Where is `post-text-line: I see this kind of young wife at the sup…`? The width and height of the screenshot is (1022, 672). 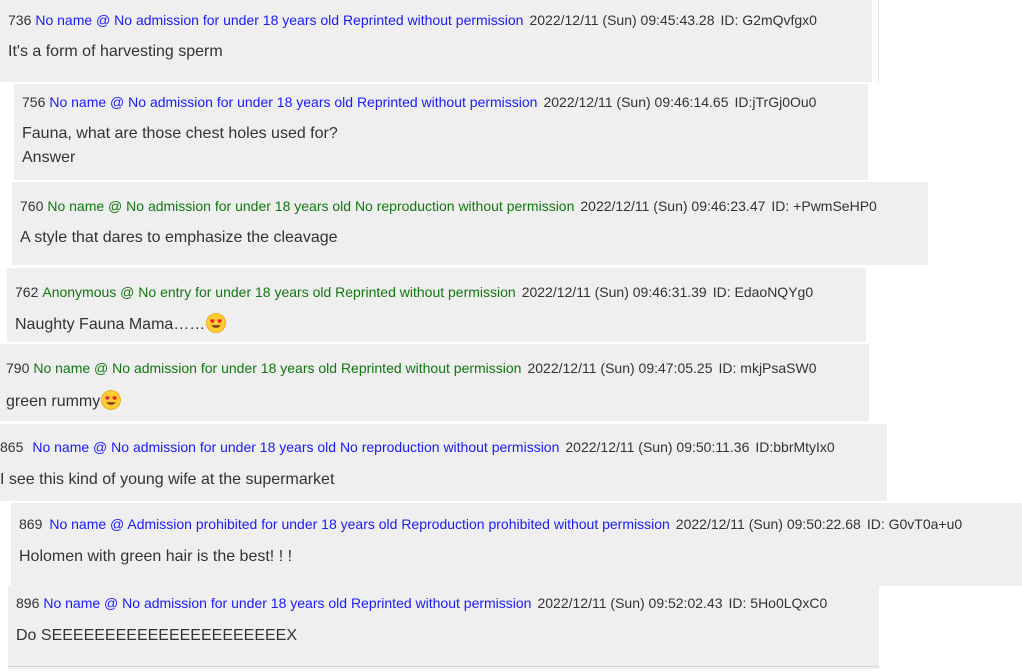 post-text-line: I see this kind of young wife at the sup… is located at coordinates (167, 479).